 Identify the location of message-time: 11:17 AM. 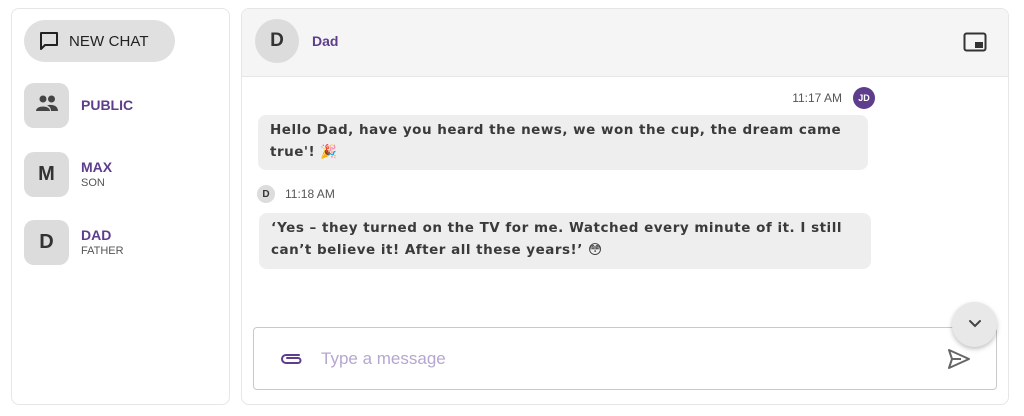
(817, 98).